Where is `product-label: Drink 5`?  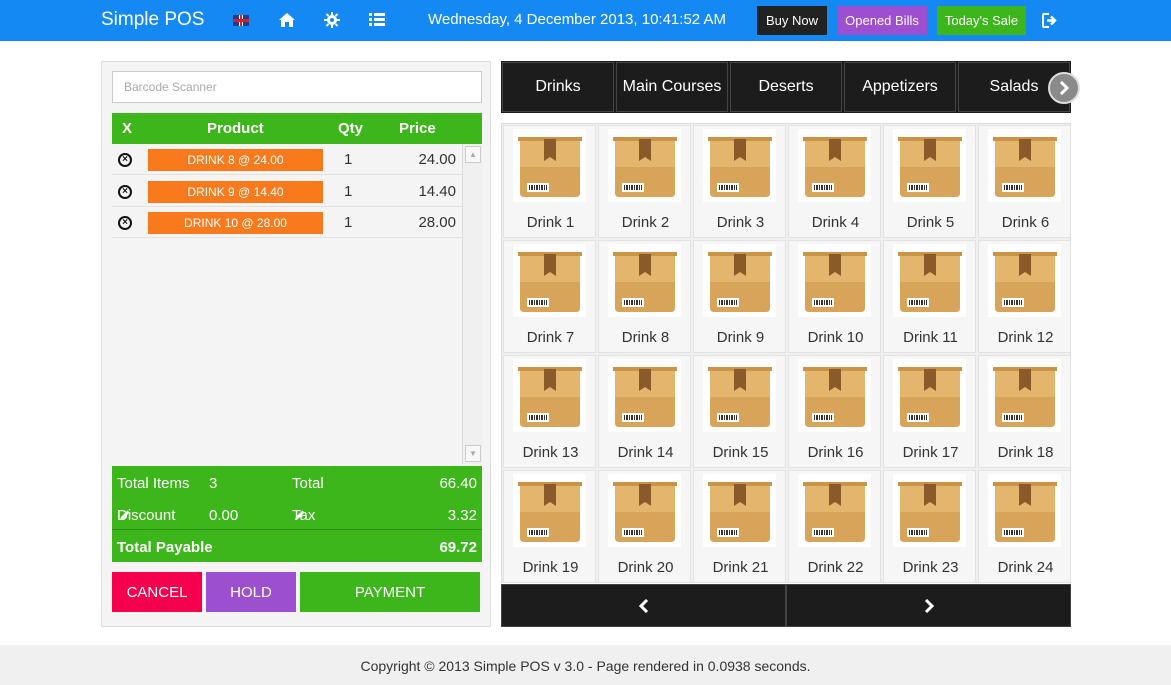
product-label: Drink 5 is located at coordinates (930, 222).